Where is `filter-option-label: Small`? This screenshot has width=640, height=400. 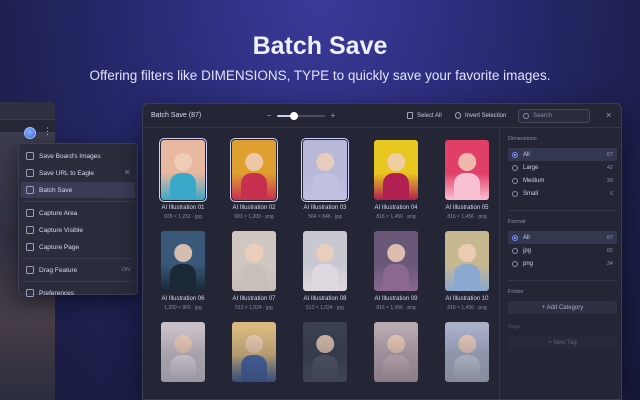 filter-option-label: Small is located at coordinates (531, 193).